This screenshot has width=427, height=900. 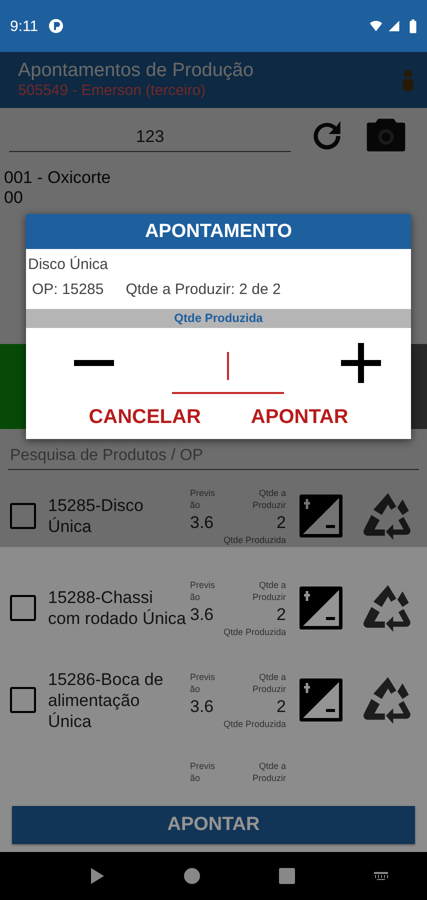 I want to click on cancel-button: CANCELAR, so click(x=144, y=417).